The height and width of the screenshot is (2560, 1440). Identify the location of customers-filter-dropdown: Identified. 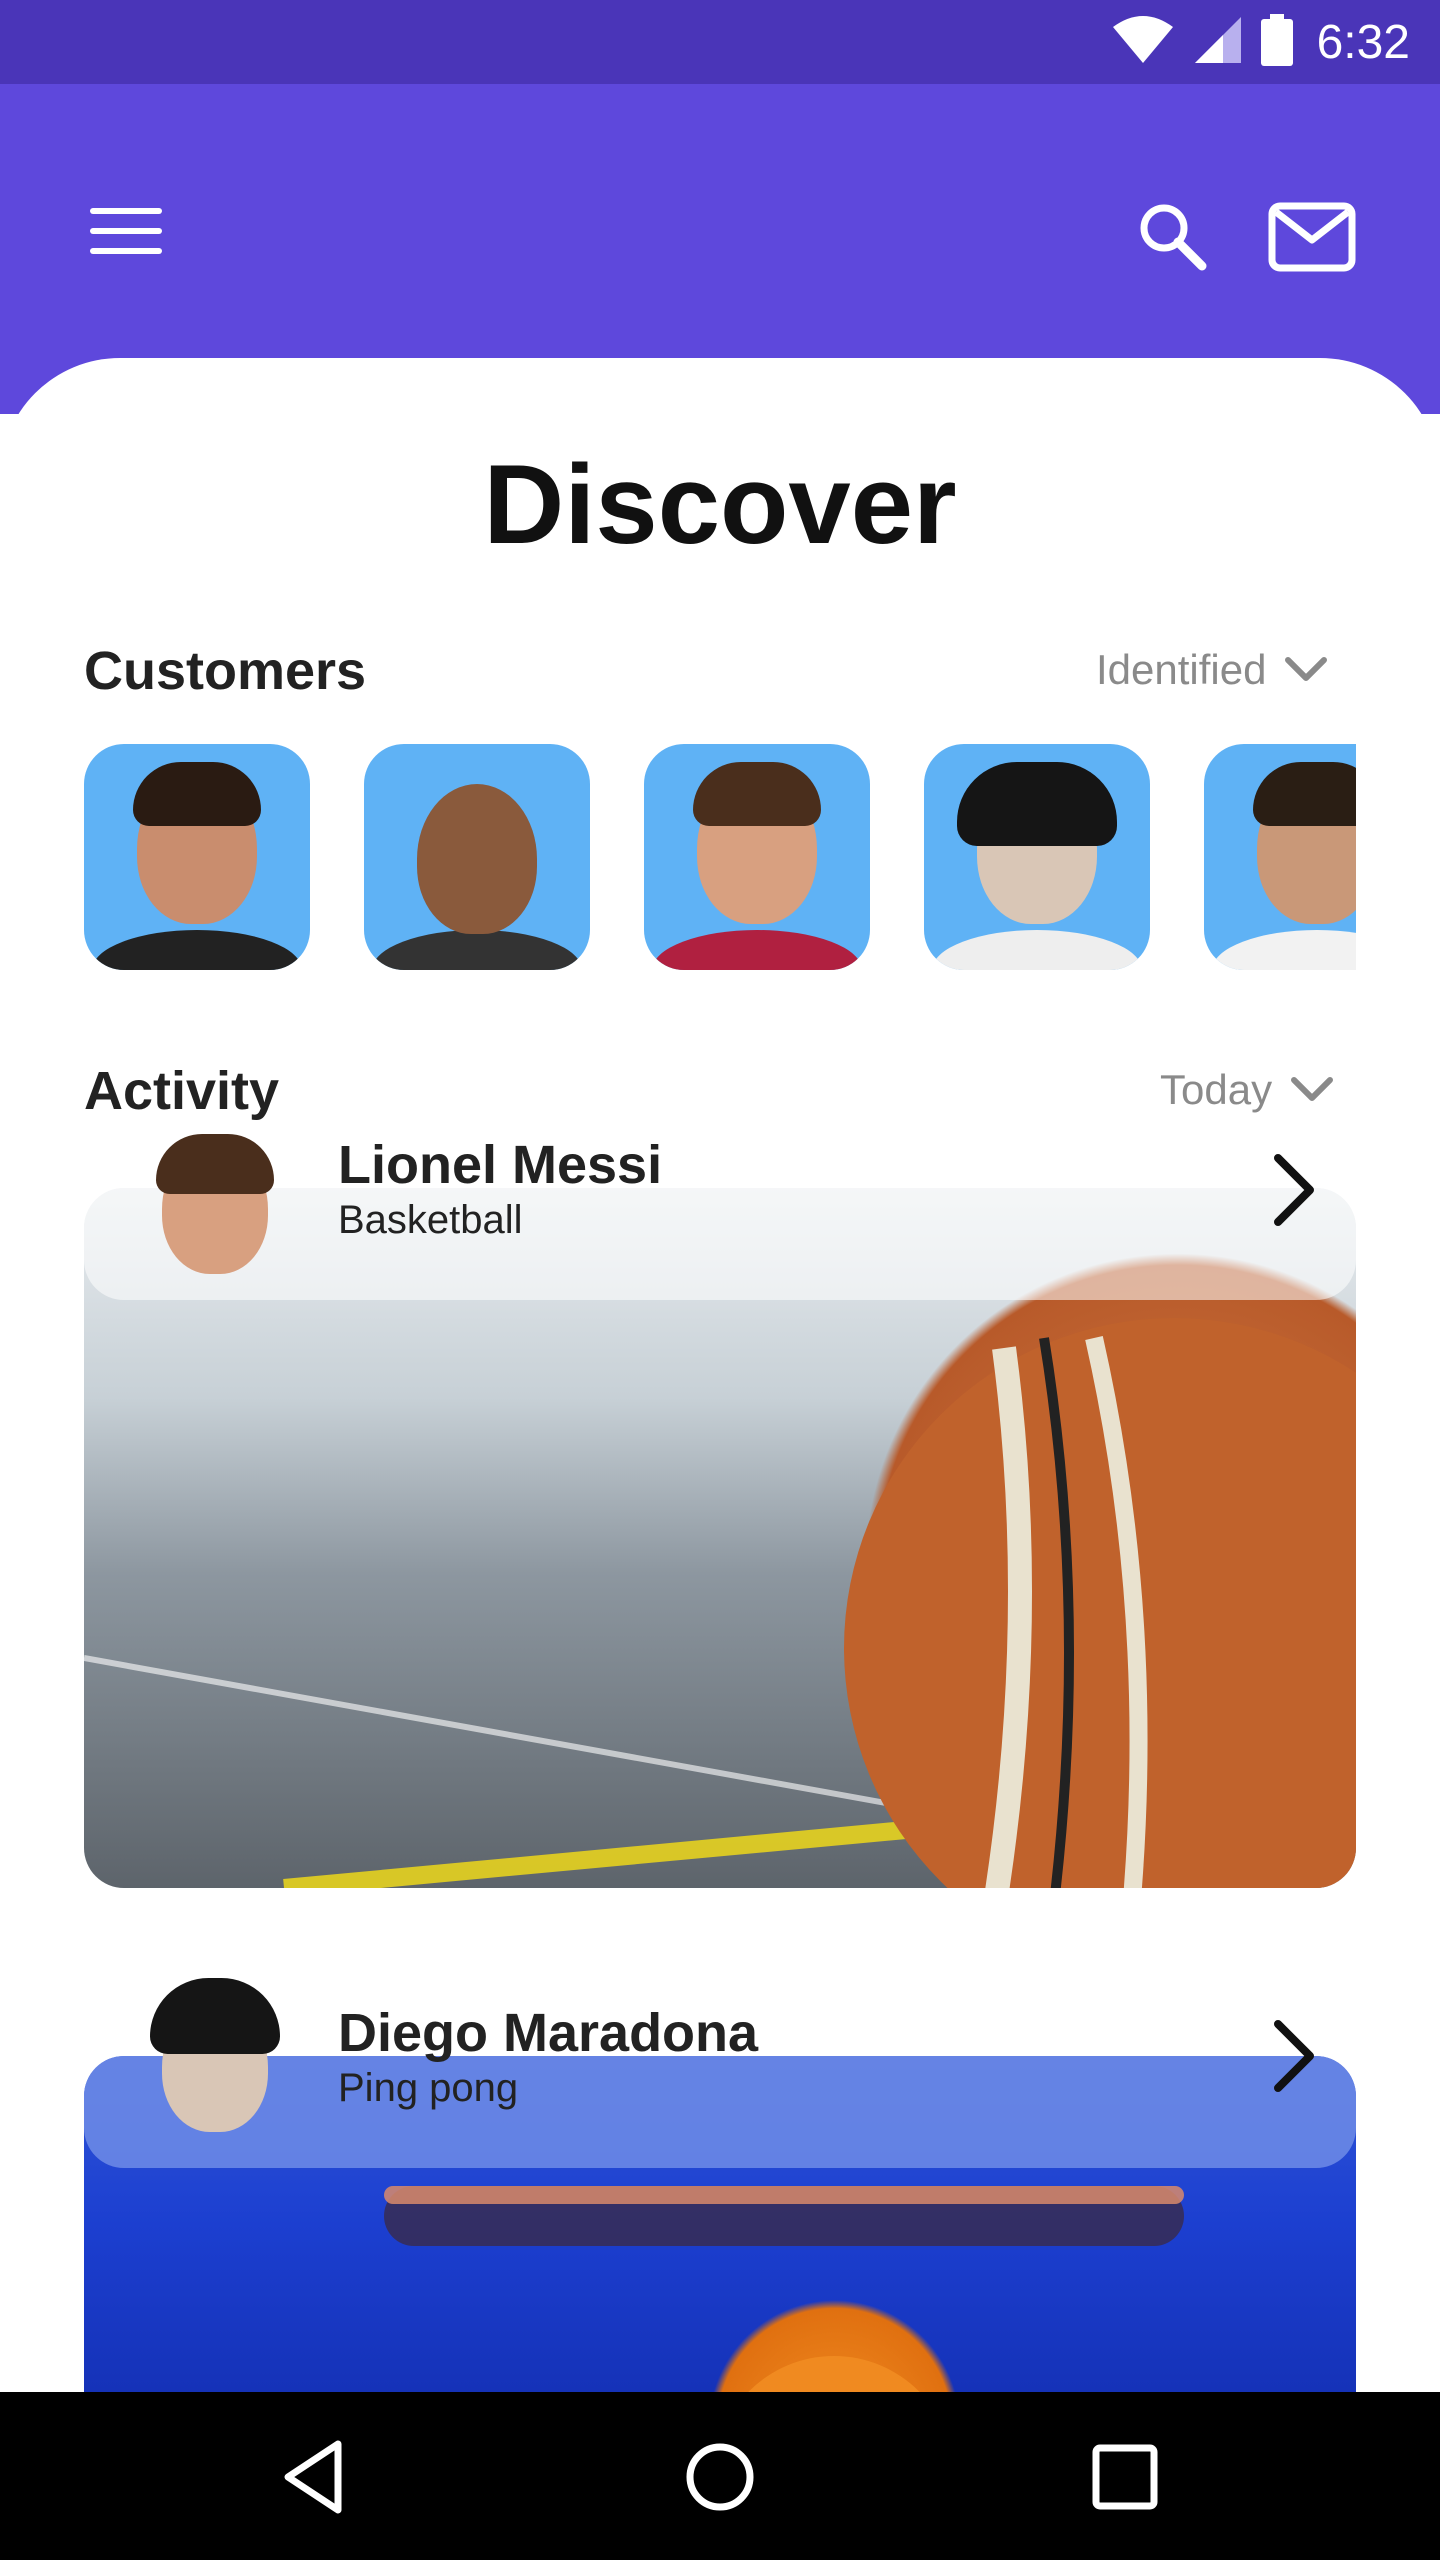
(1212, 670).